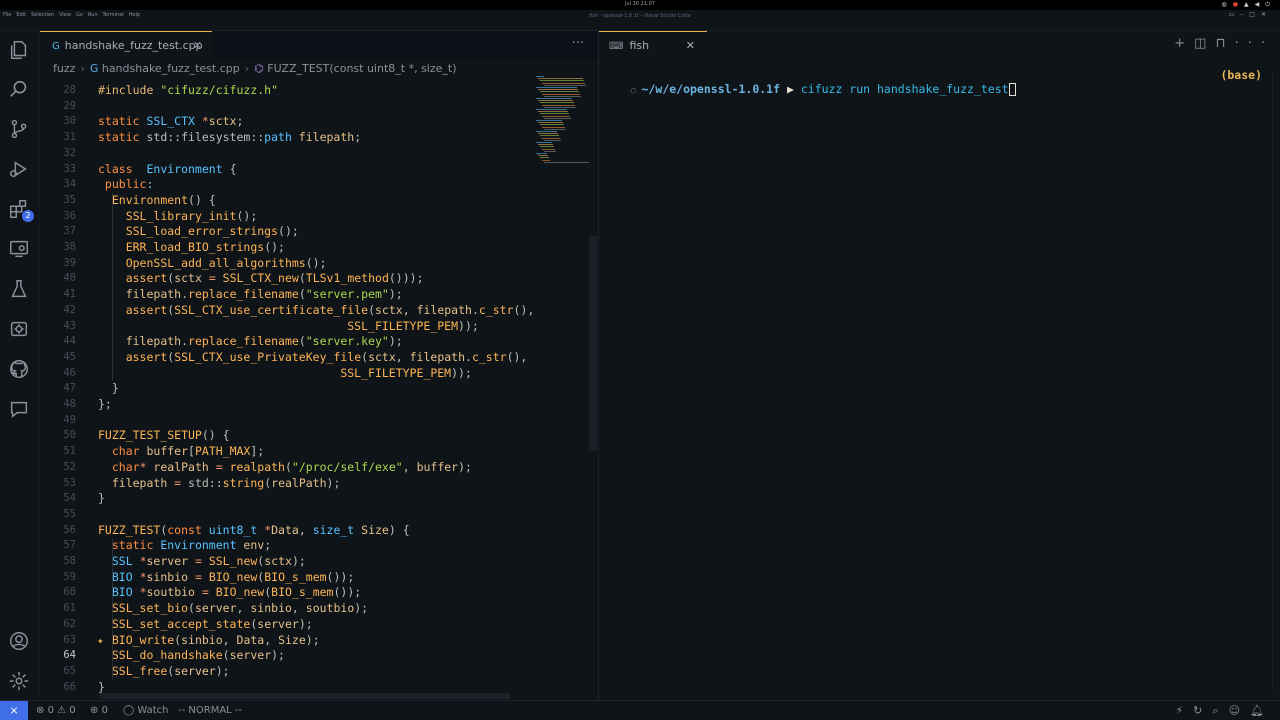  What do you see at coordinates (1204, 43) in the screenshot?
I see `split-terminal-icon: ◫` at bounding box center [1204, 43].